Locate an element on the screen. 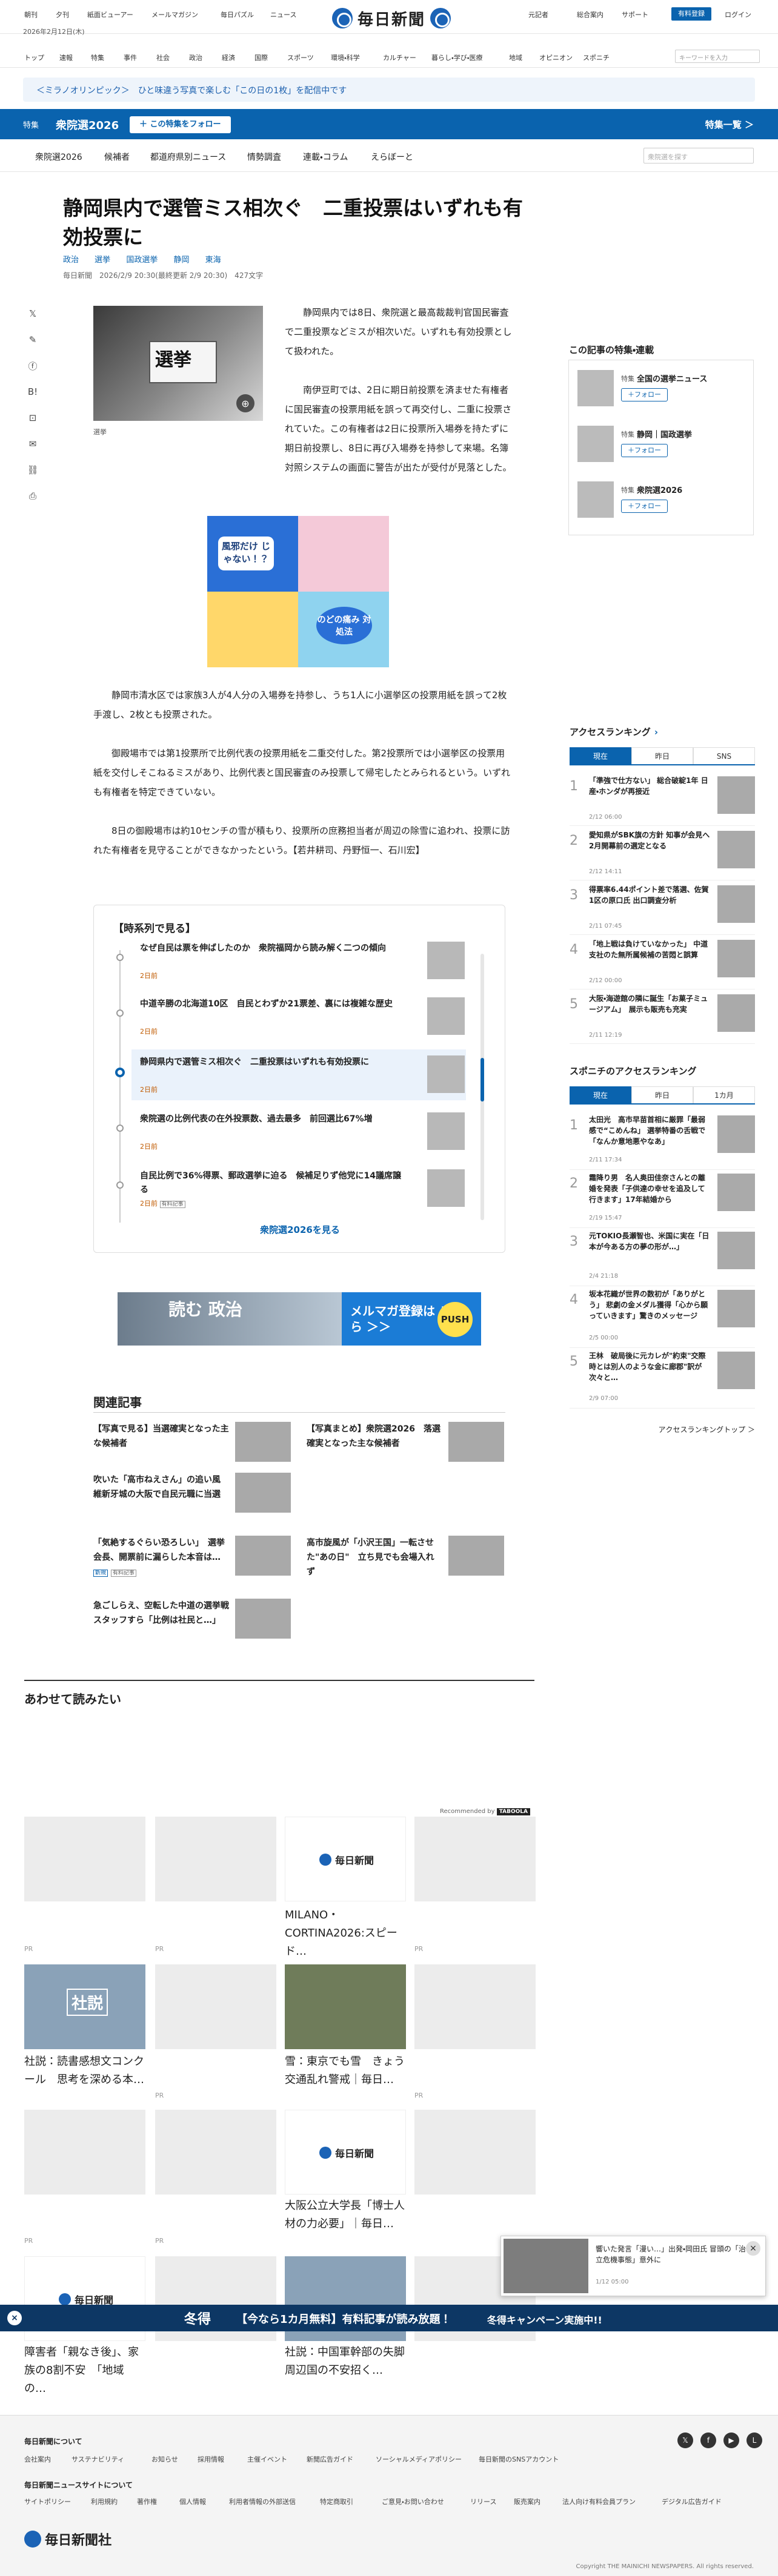 The height and width of the screenshot is (2576, 778). footer-link: サステナビリティ is located at coordinates (97, 2459).